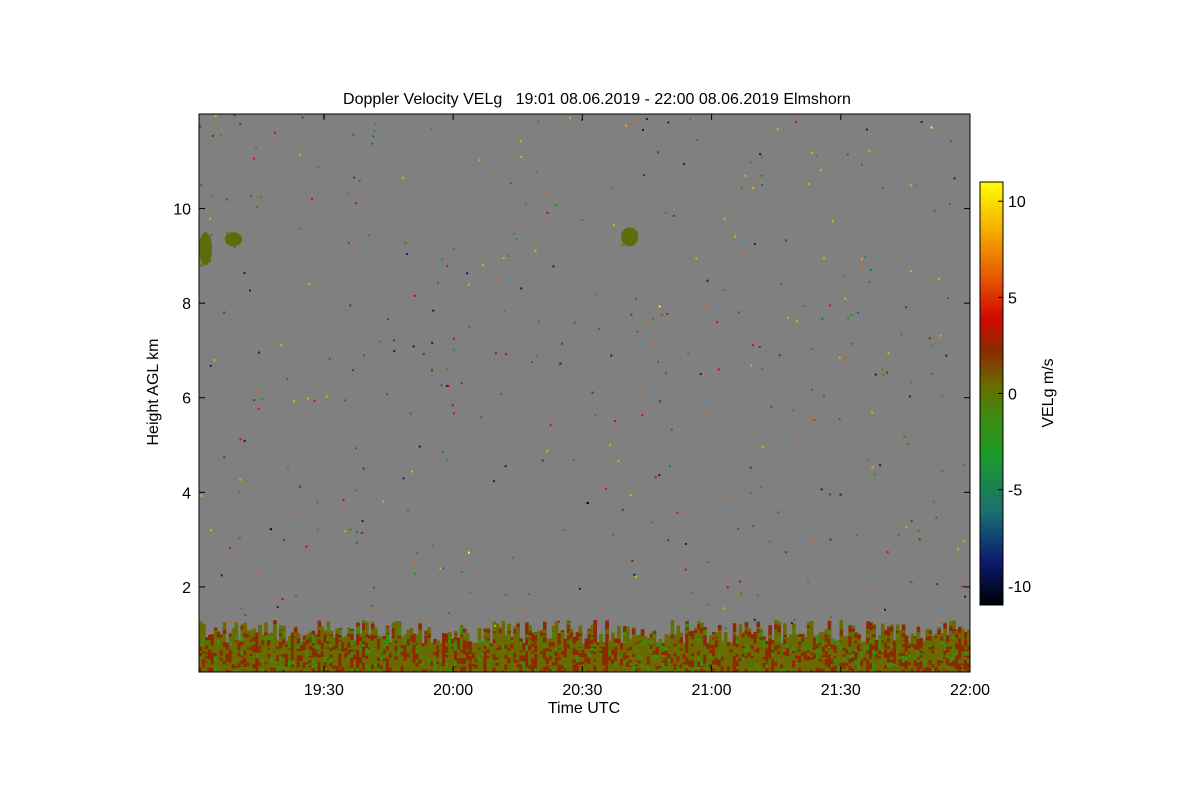  Describe the element at coordinates (582, 690) in the screenshot. I see `x-tick-label: 20:30` at that location.